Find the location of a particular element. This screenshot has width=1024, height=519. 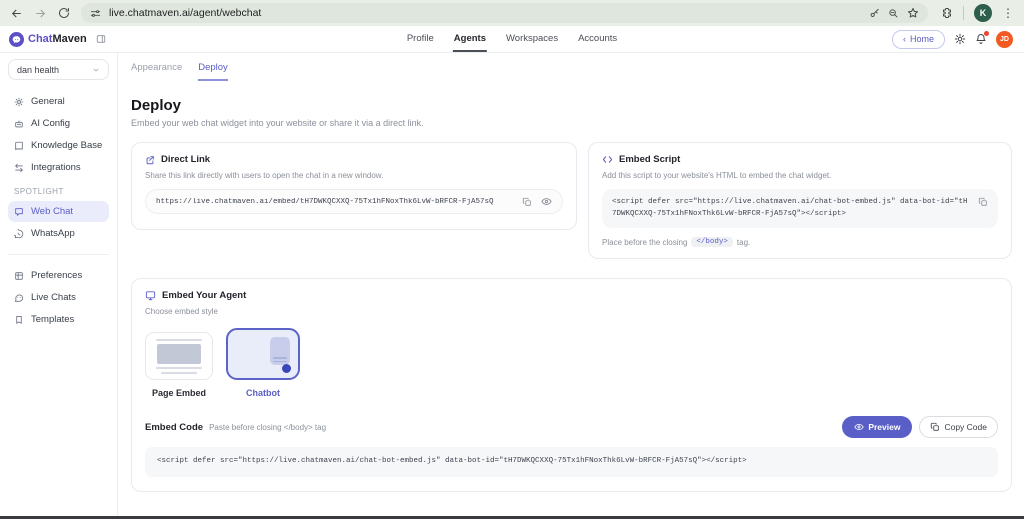

sidebar-item-label: Knowledge Base is located at coordinates (67, 145).